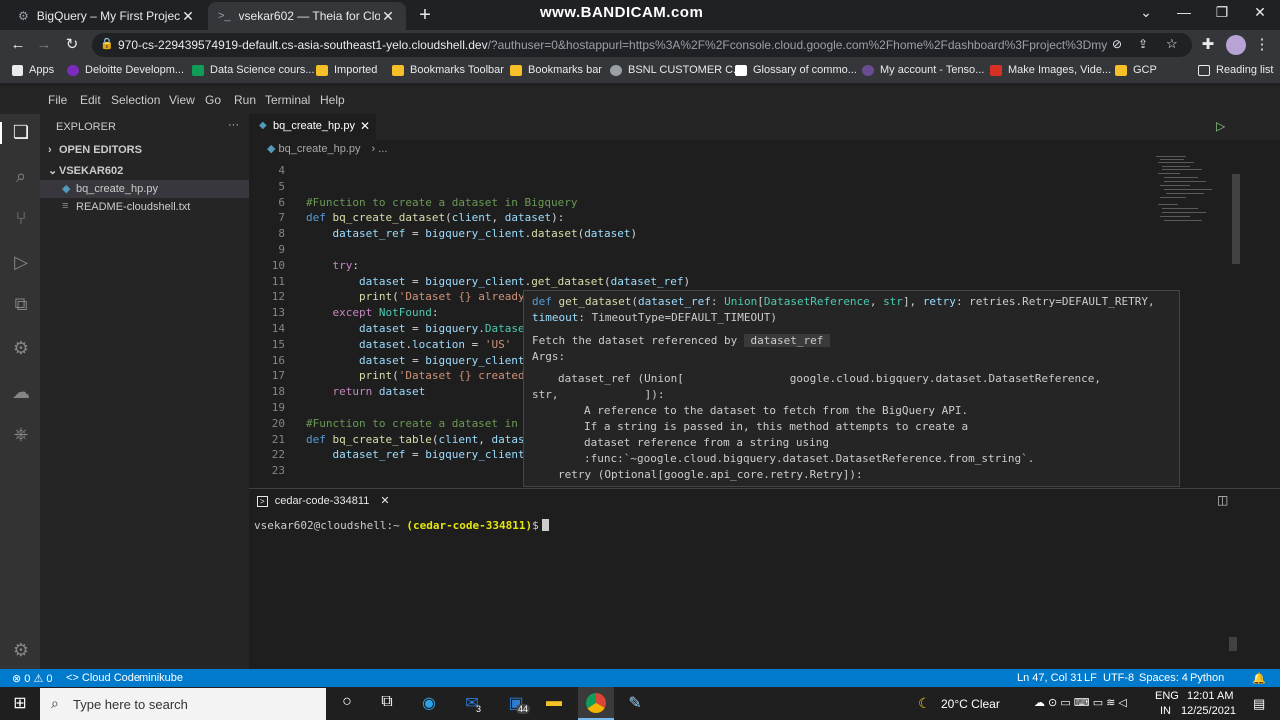 The width and height of the screenshot is (1280, 720). Describe the element at coordinates (418, 328) in the screenshot. I see `code-line: dataset = bigquery.Dataset` at that location.